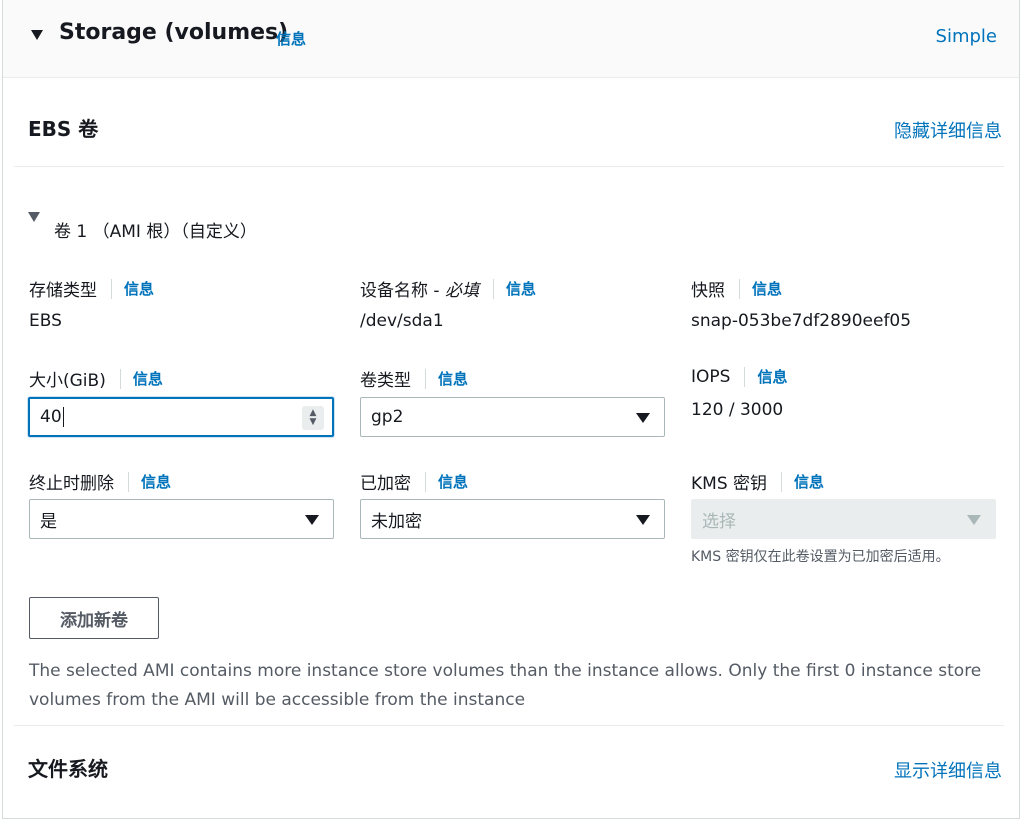  I want to click on snapshot-info-link: 信息, so click(767, 288).